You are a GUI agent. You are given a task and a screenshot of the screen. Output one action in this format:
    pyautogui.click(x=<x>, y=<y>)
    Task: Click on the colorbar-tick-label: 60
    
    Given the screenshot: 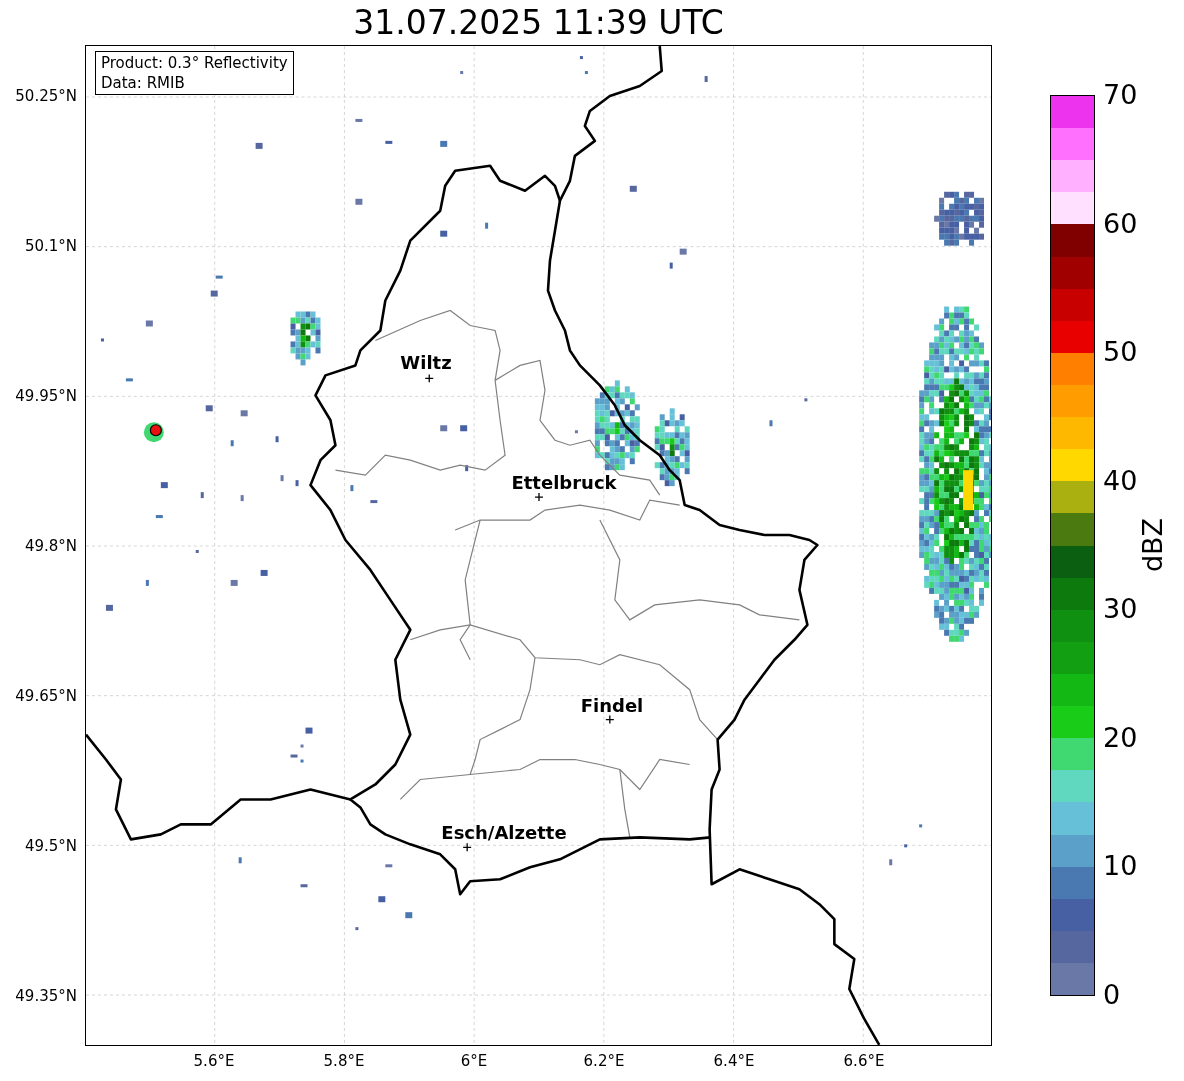 What is the action you would take?
    pyautogui.click(x=1120, y=223)
    